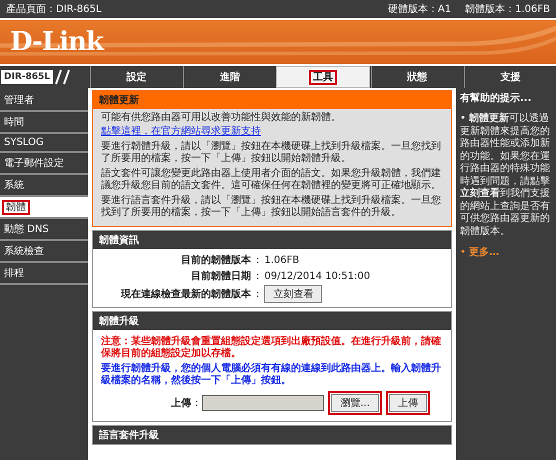 This screenshot has height=460, width=556. I want to click on info-label: 目前韌體日期, so click(220, 276).